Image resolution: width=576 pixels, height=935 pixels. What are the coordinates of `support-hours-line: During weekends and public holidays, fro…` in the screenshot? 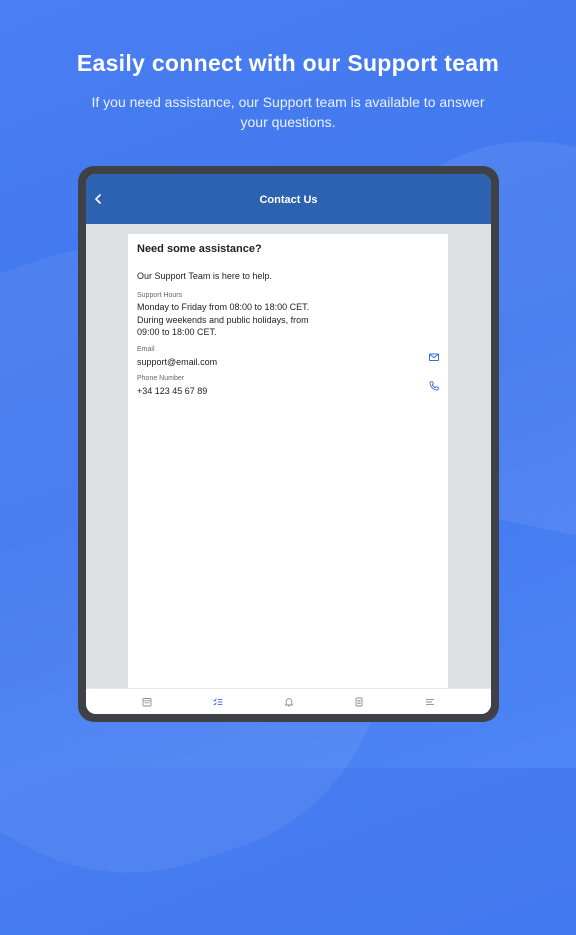 It's located at (223, 319).